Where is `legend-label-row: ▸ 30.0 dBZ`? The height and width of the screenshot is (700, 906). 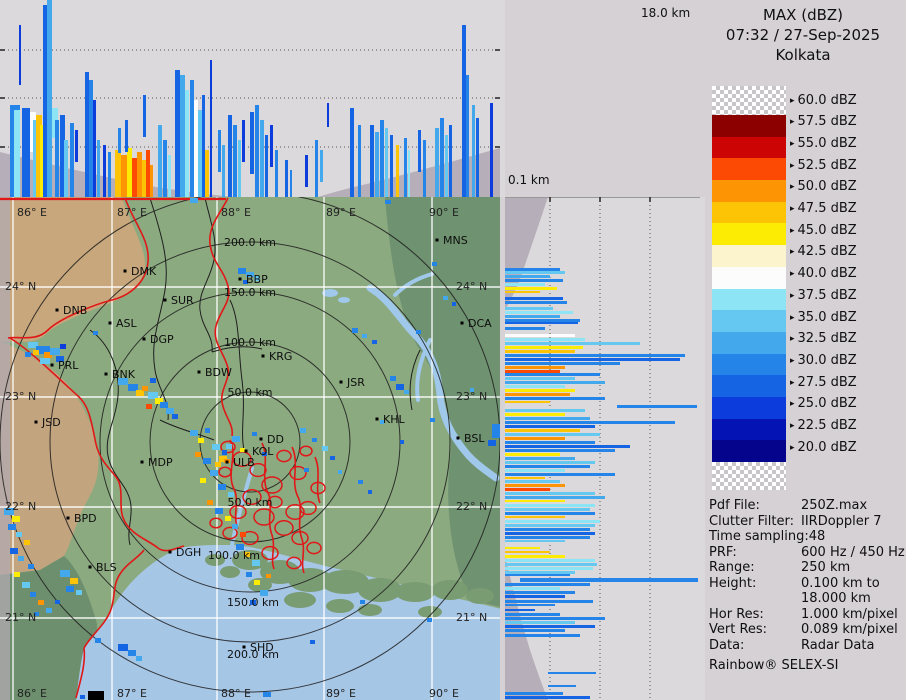 legend-label-row: ▸ 30.0 dBZ is located at coordinates (823, 360).